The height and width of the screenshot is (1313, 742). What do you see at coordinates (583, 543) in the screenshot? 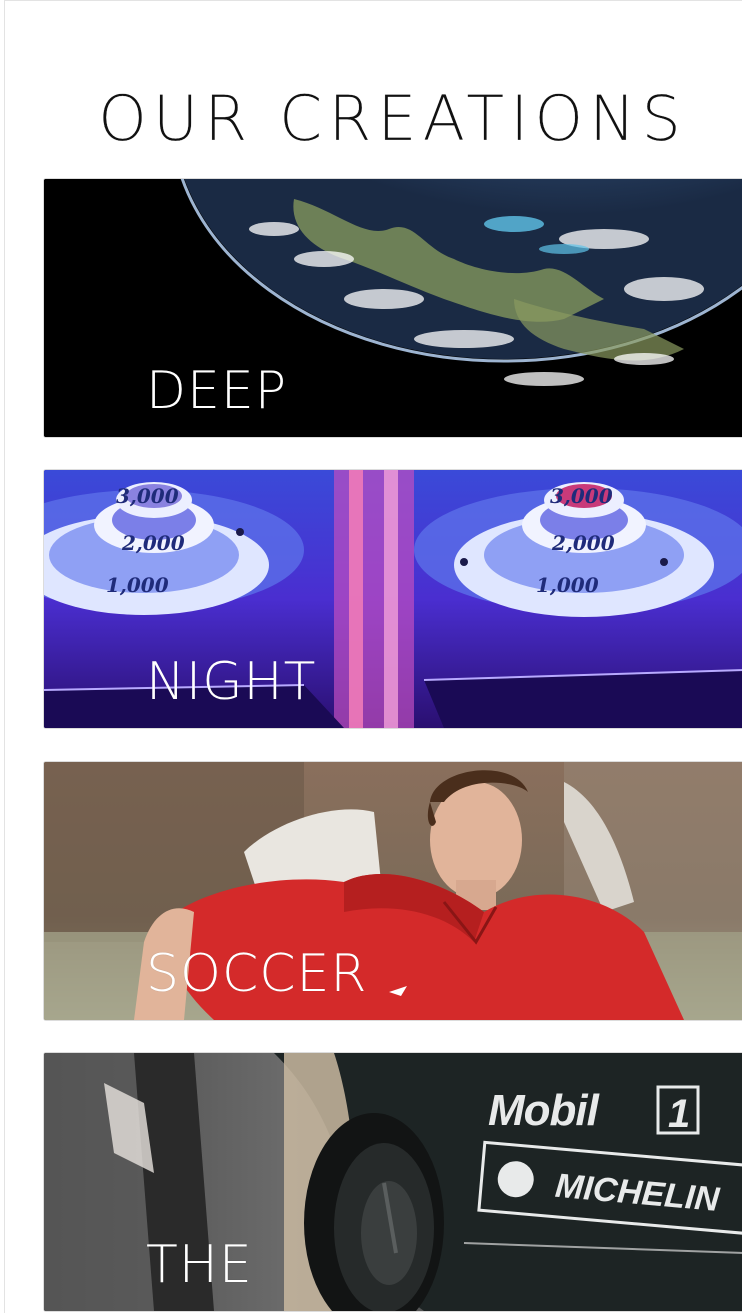
I see `score-2000-right: 2,000` at bounding box center [583, 543].